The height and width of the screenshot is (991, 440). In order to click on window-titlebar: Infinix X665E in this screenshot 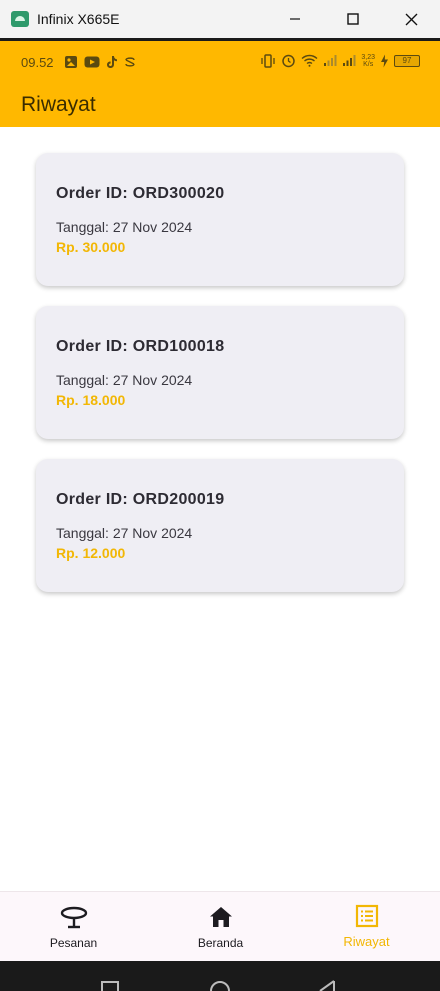, I will do `click(220, 19)`.